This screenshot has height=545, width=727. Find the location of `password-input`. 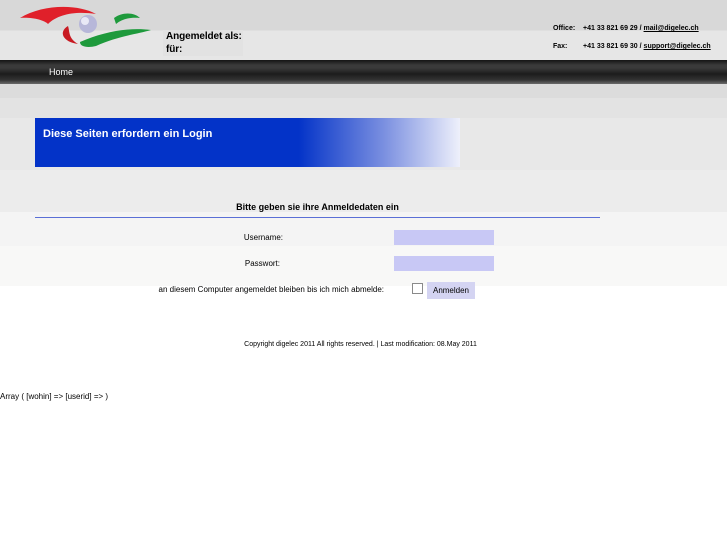

password-input is located at coordinates (444, 263).